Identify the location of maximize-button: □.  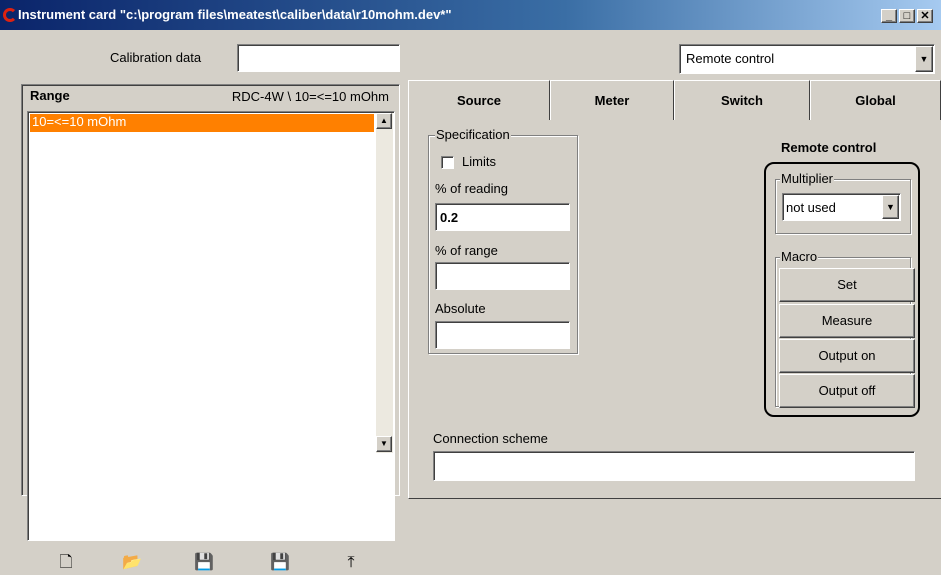
(907, 16).